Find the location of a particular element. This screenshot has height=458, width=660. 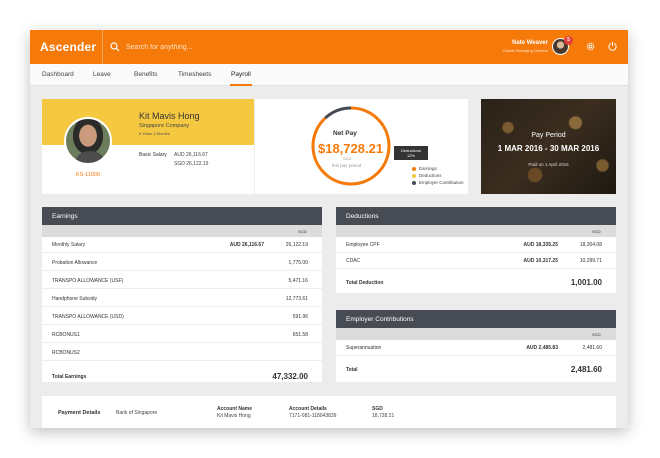

tab-benefits: Benefits is located at coordinates (146, 74).